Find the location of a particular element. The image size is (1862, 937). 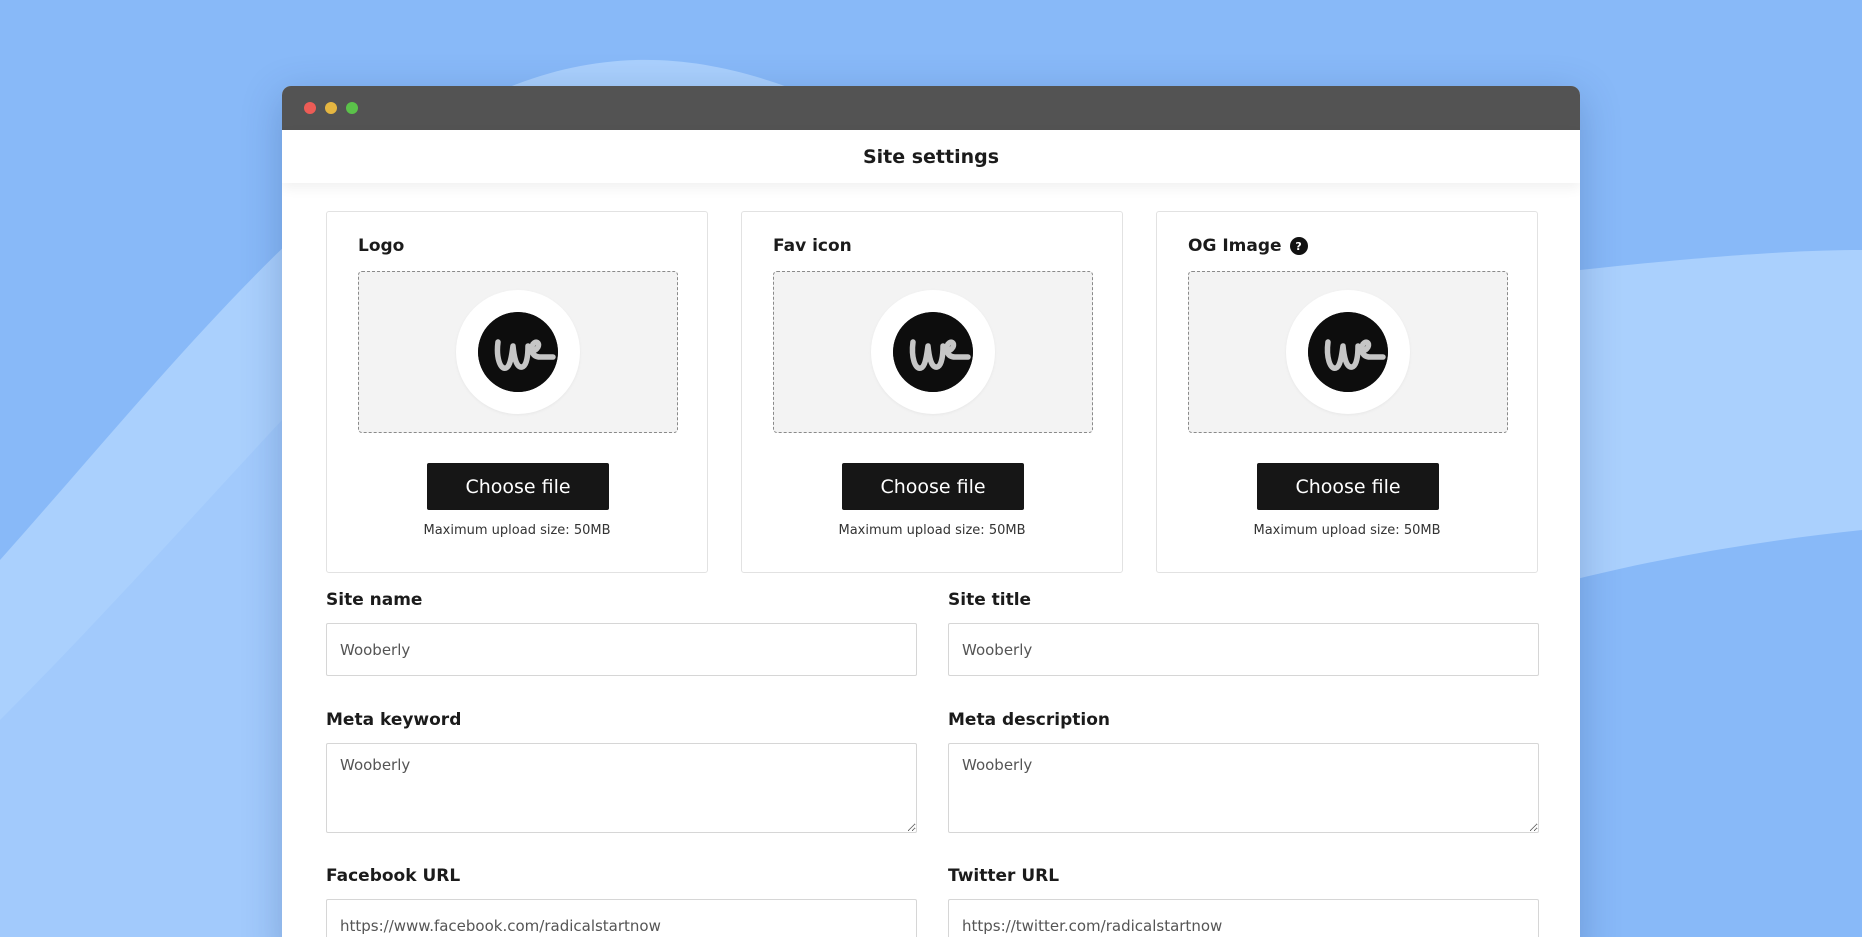

logo-preview is located at coordinates (518, 352).